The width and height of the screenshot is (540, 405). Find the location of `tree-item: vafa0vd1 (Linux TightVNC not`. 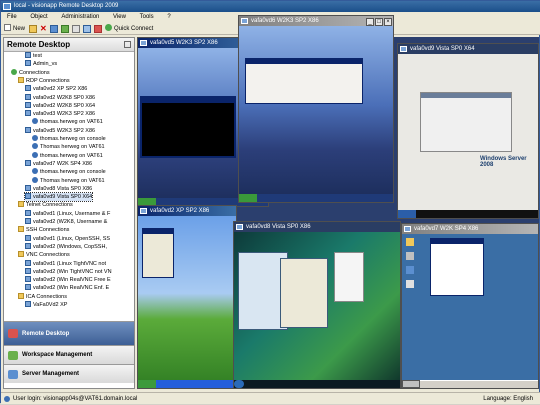

tree-item: vafa0vd1 (Linux TightVNC not is located at coordinates (66, 263).